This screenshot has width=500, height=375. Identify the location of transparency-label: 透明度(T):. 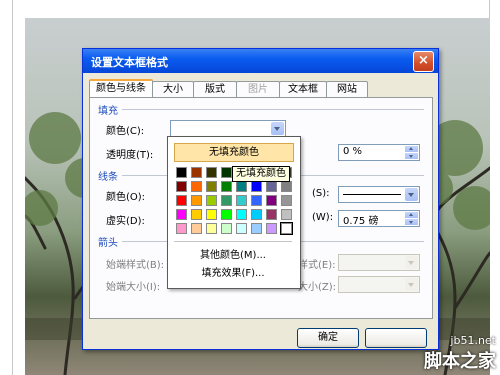
(130, 155).